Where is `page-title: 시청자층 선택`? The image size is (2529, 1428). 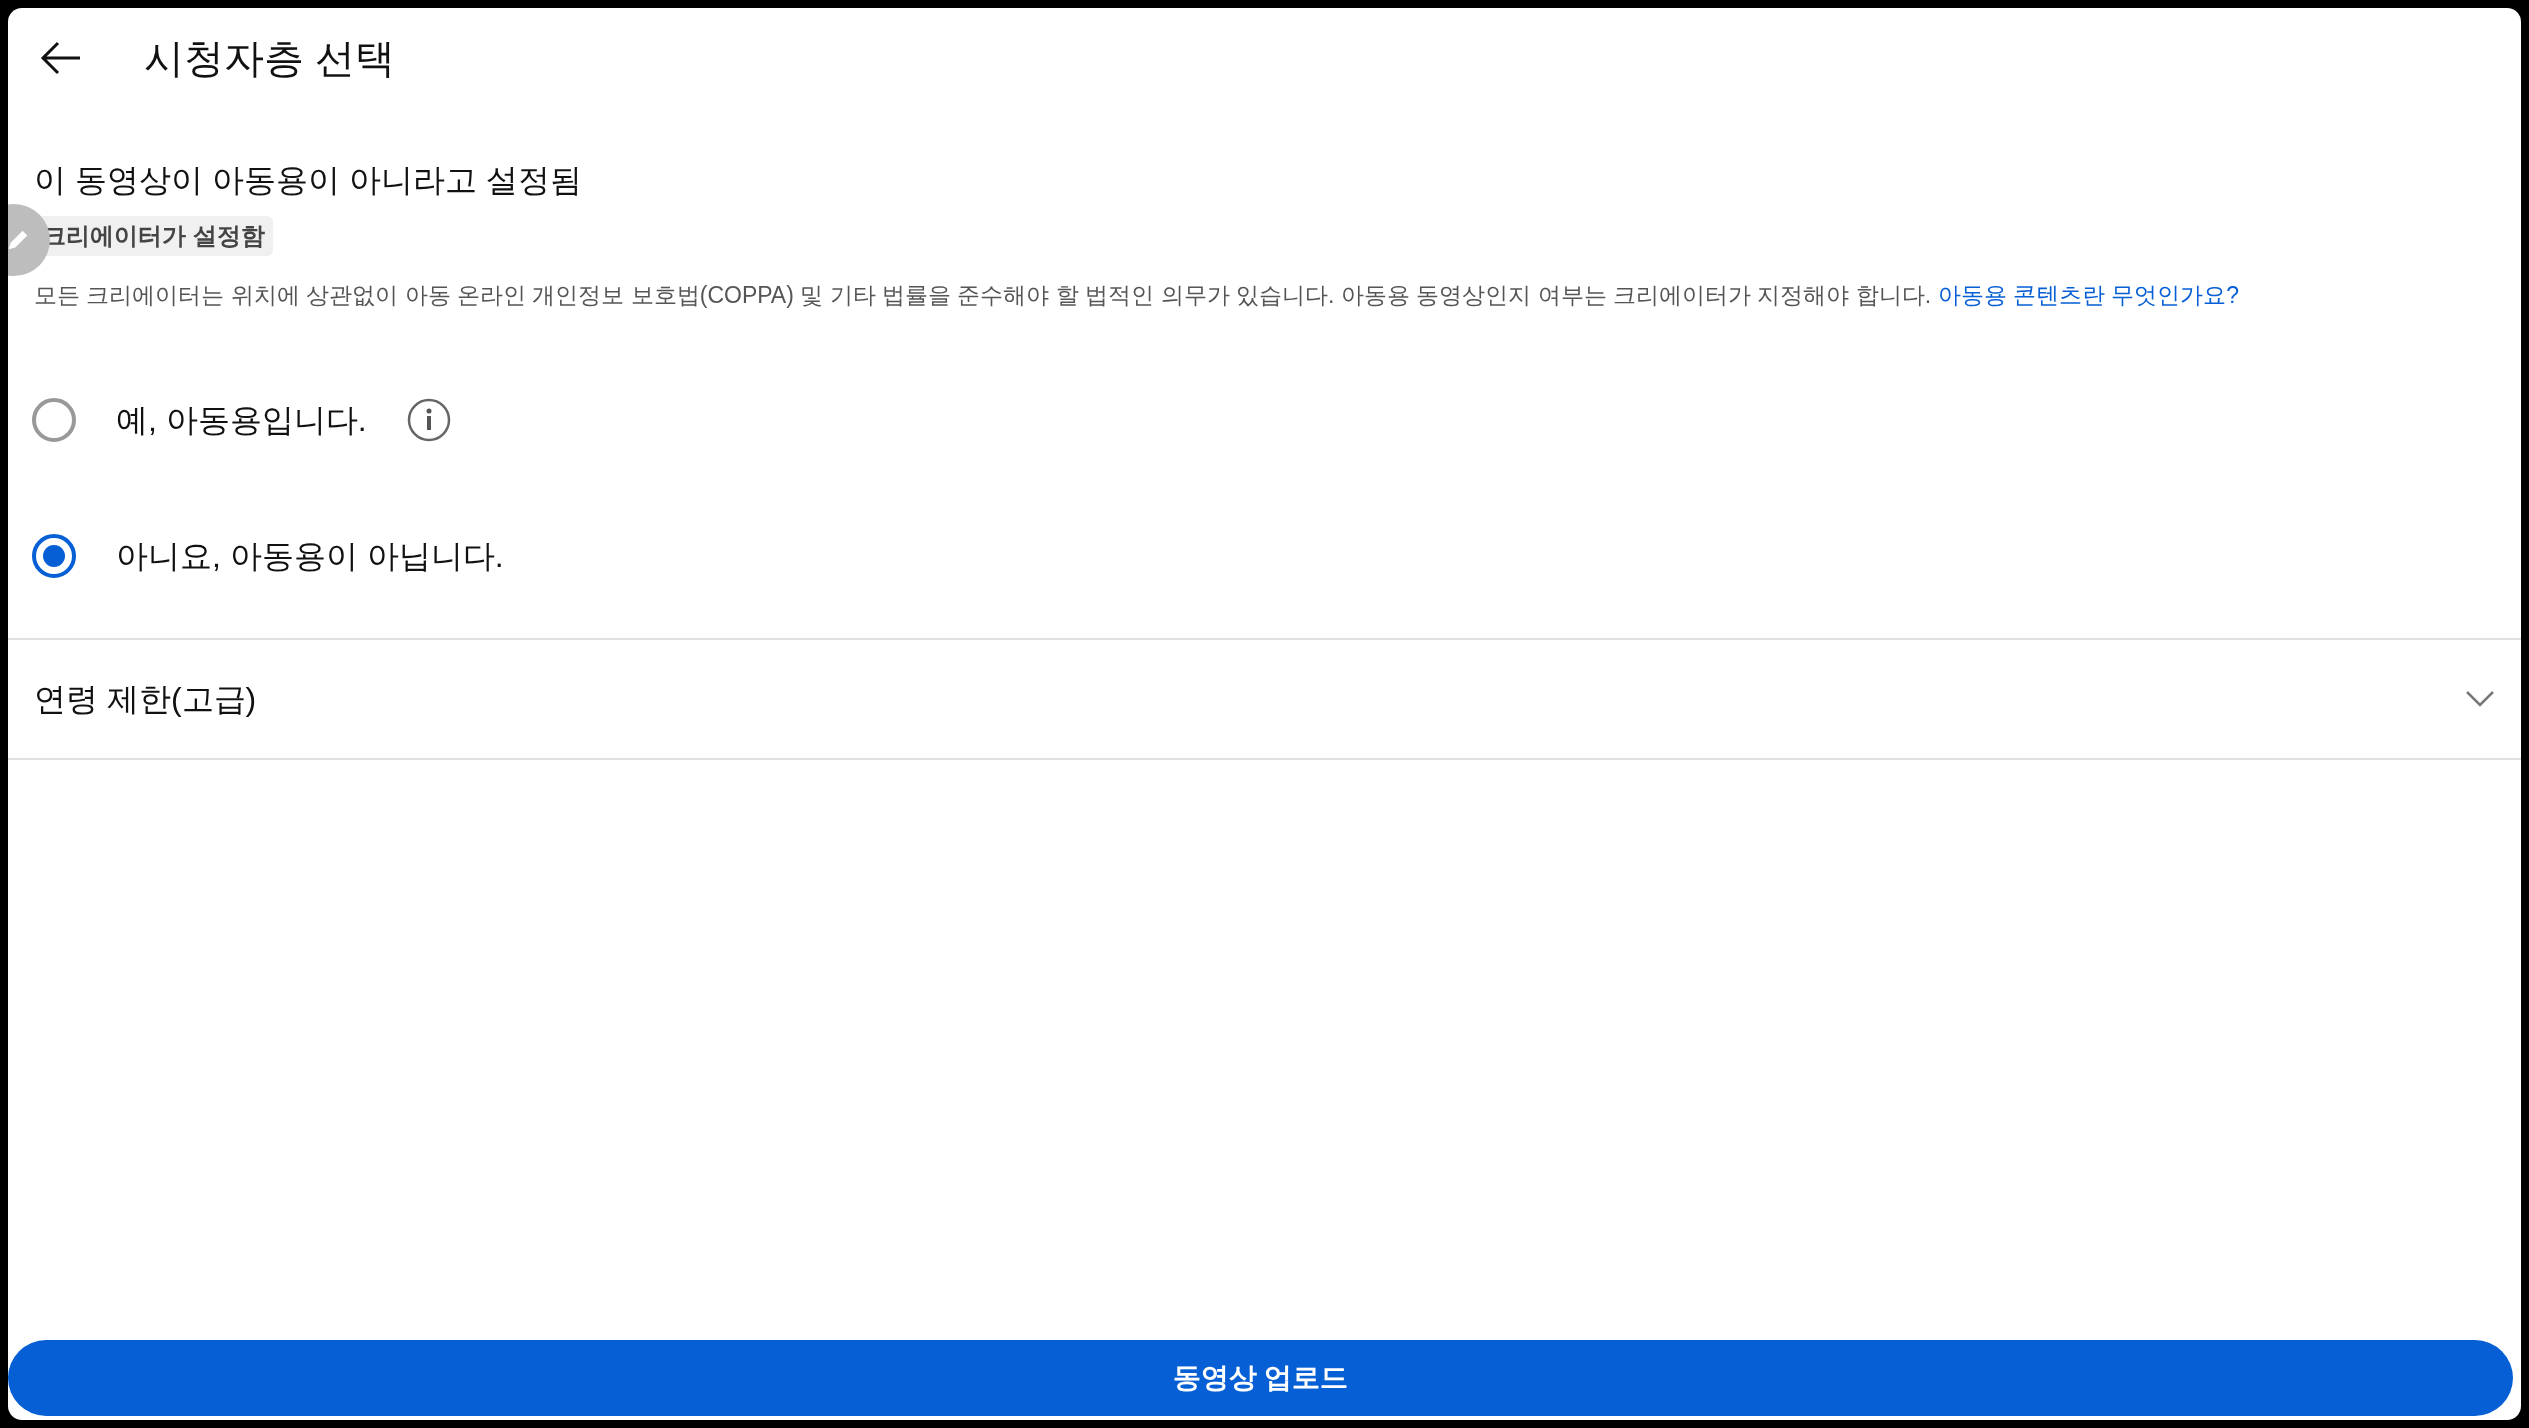
page-title: 시청자층 선택 is located at coordinates (270, 58).